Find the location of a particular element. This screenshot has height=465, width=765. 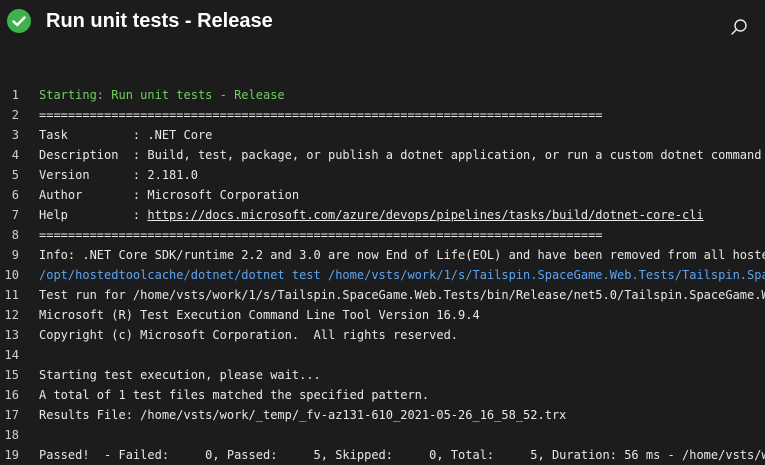

log-segment: Version : 2.181.0 is located at coordinates (118, 175).